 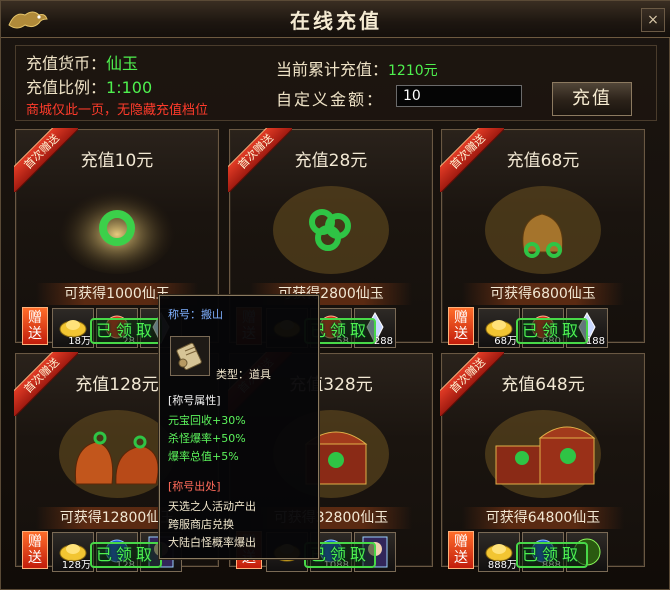 I want to click on card-title: 充值28元, so click(x=331, y=161).